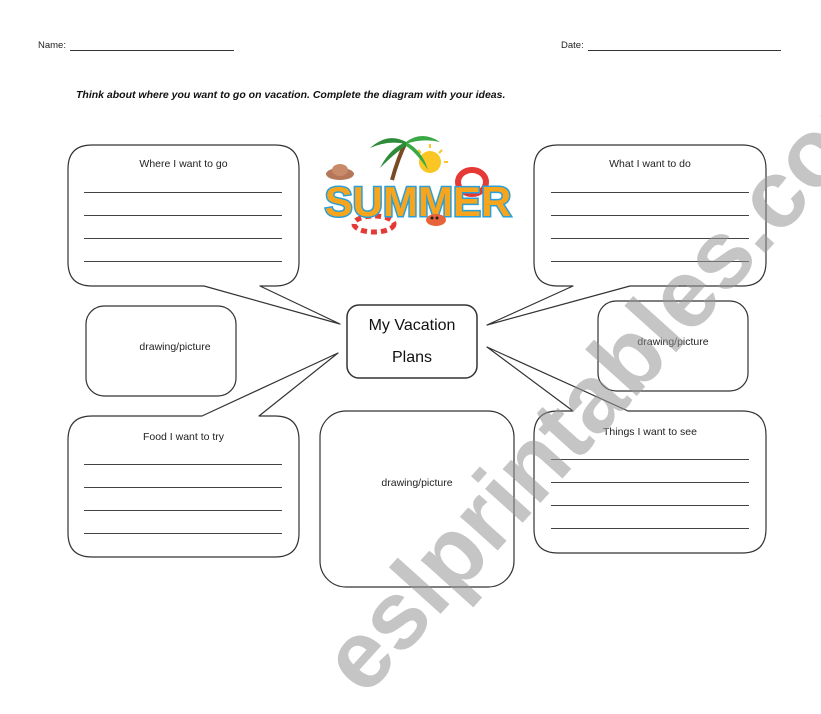 This screenshot has width=821, height=714. Describe the element at coordinates (417, 499) in the screenshot. I see `drawing-bottom-area` at that location.